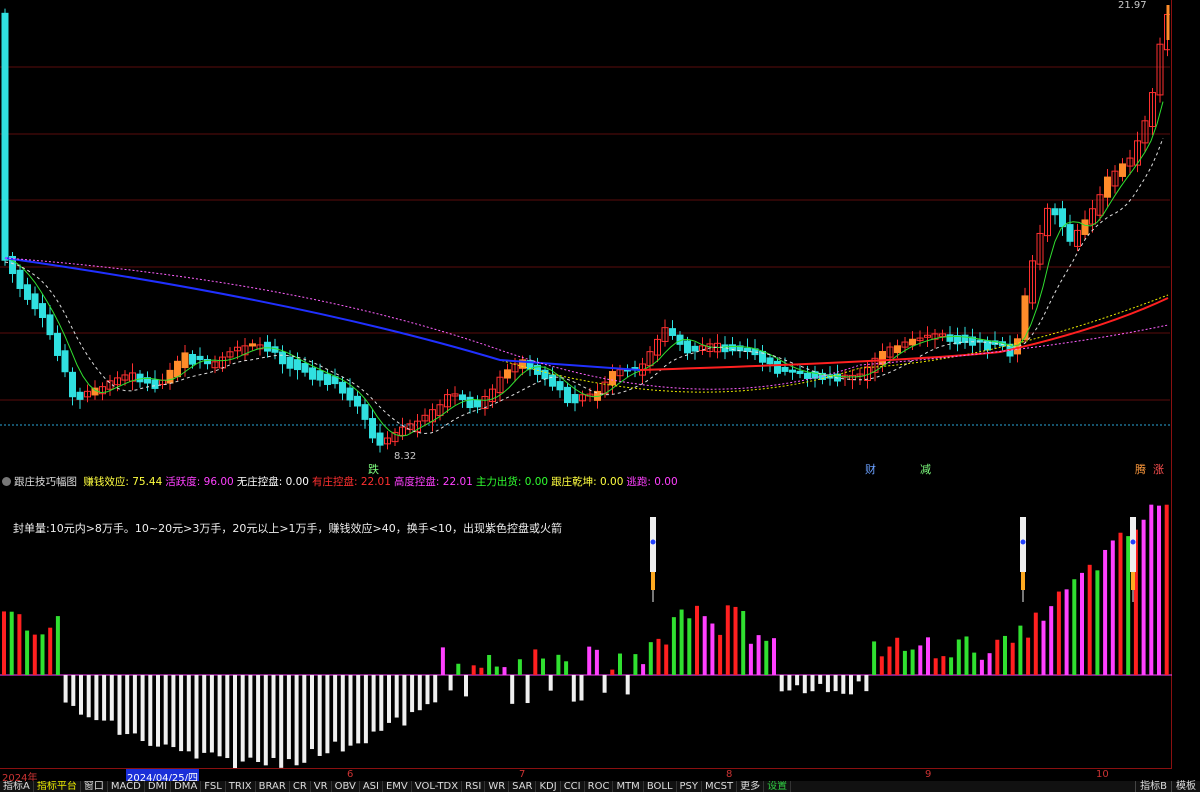  I want to click on tab-asi: ASI, so click(371, 786).